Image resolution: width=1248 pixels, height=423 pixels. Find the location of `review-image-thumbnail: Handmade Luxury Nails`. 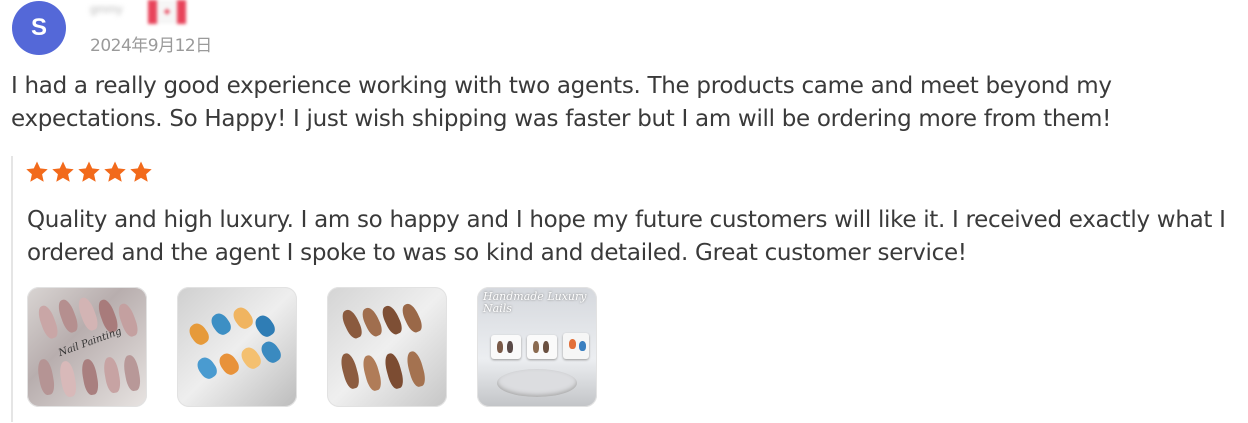

review-image-thumbnail: Handmade Luxury Nails is located at coordinates (537, 347).